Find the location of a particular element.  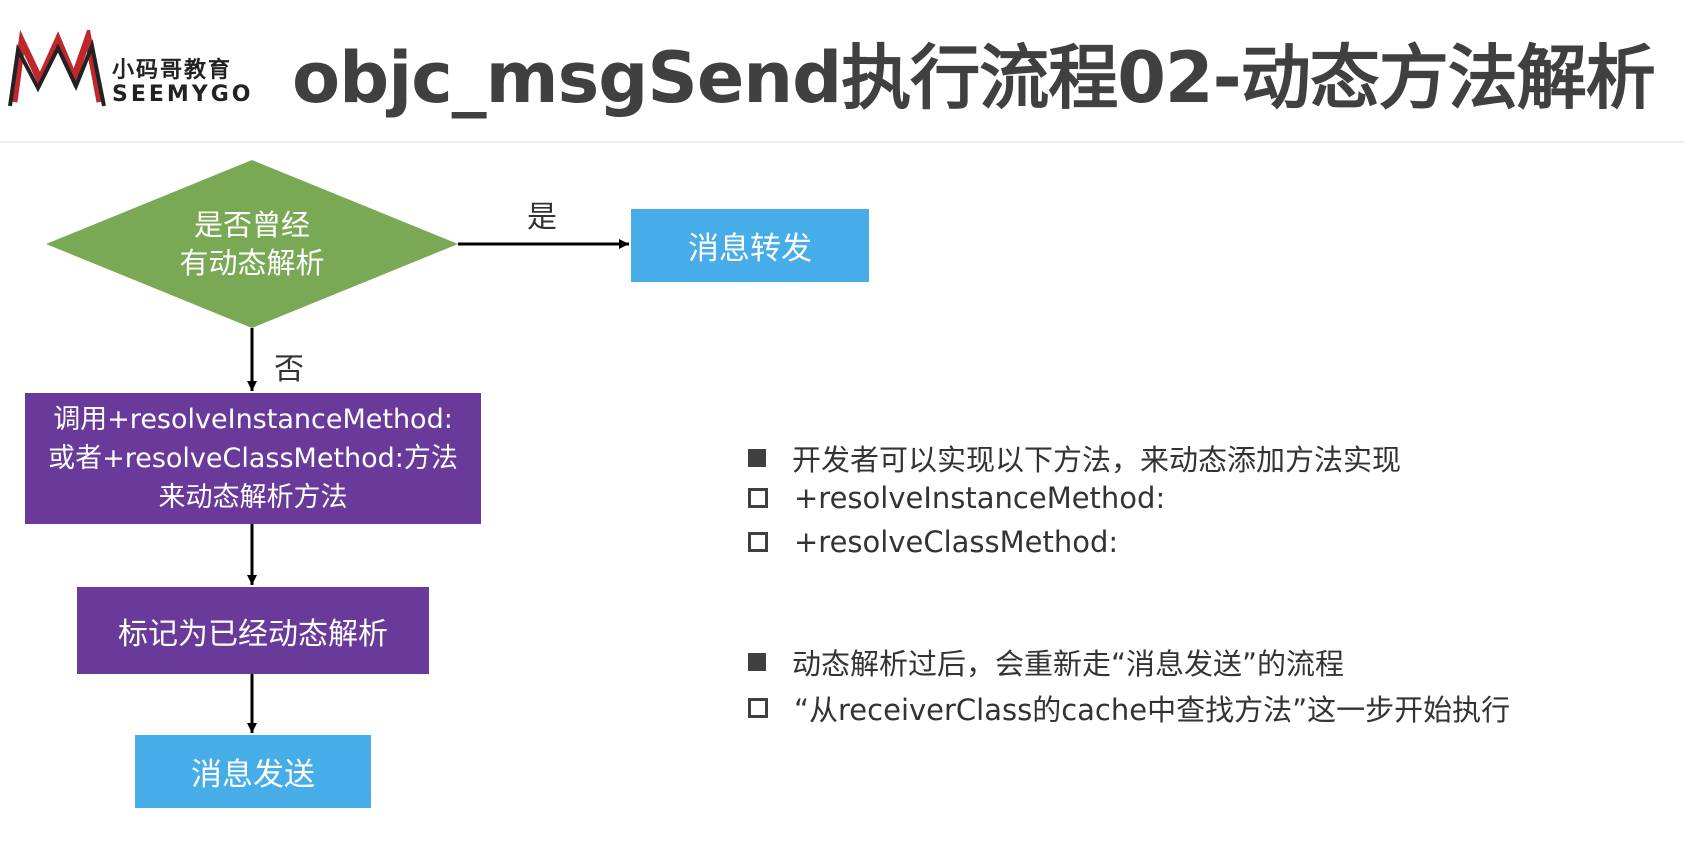

note-2-sub-1: “从receiverClass的cache中查找方法”这一步开始执行 is located at coordinates (1129, 708).